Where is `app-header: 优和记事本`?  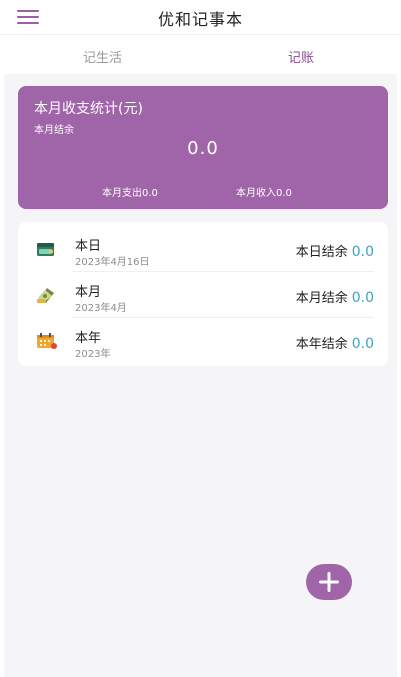 app-header: 优和记事本 is located at coordinates (200, 17).